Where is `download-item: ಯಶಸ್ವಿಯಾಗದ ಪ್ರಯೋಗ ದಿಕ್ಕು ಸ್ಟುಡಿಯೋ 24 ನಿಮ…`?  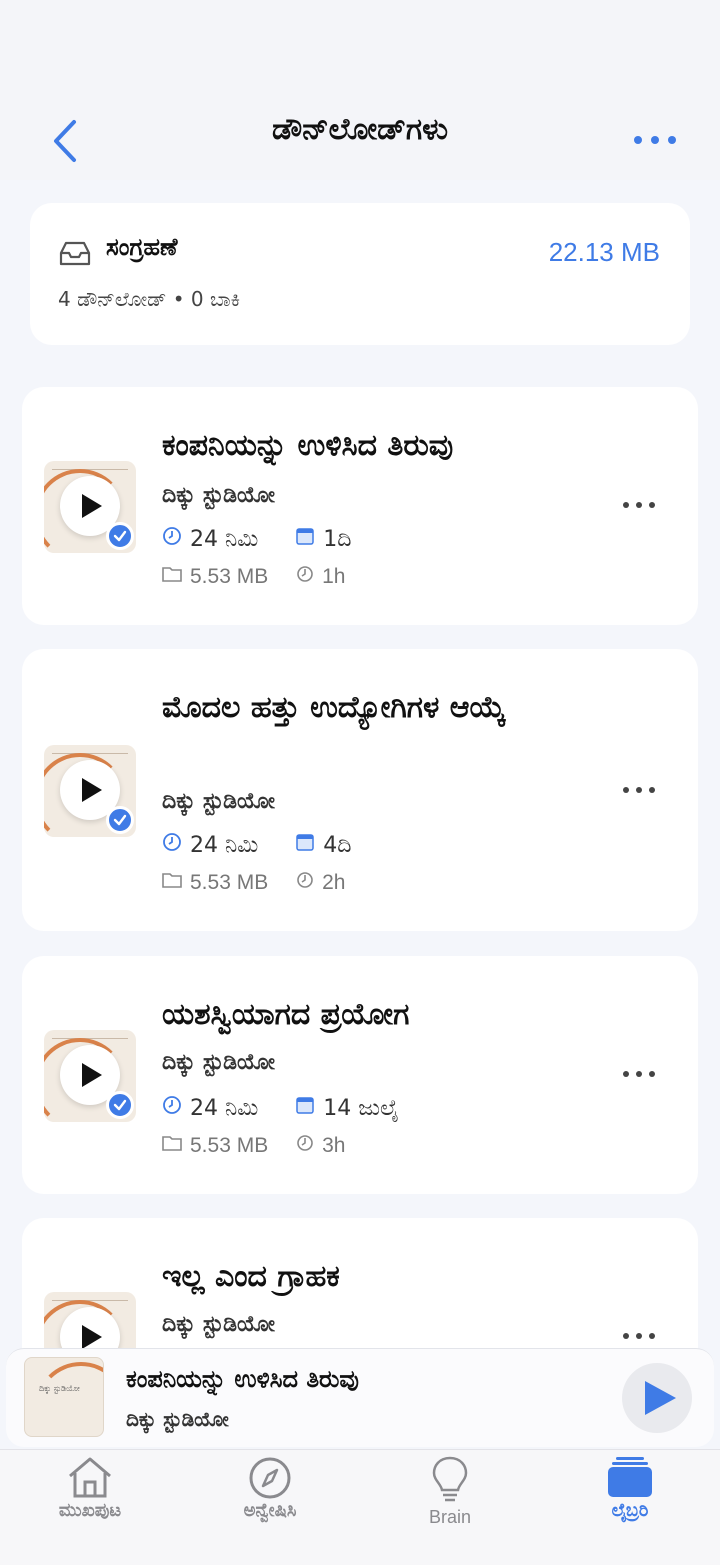
download-item: ಯಶಸ್ವಿಯಾಗದ ಪ್ರಯೋಗ ದಿಕ್ಕು ಸ್ಟುಡಿಯೋ 24 ನಿಮ… is located at coordinates (360, 1075).